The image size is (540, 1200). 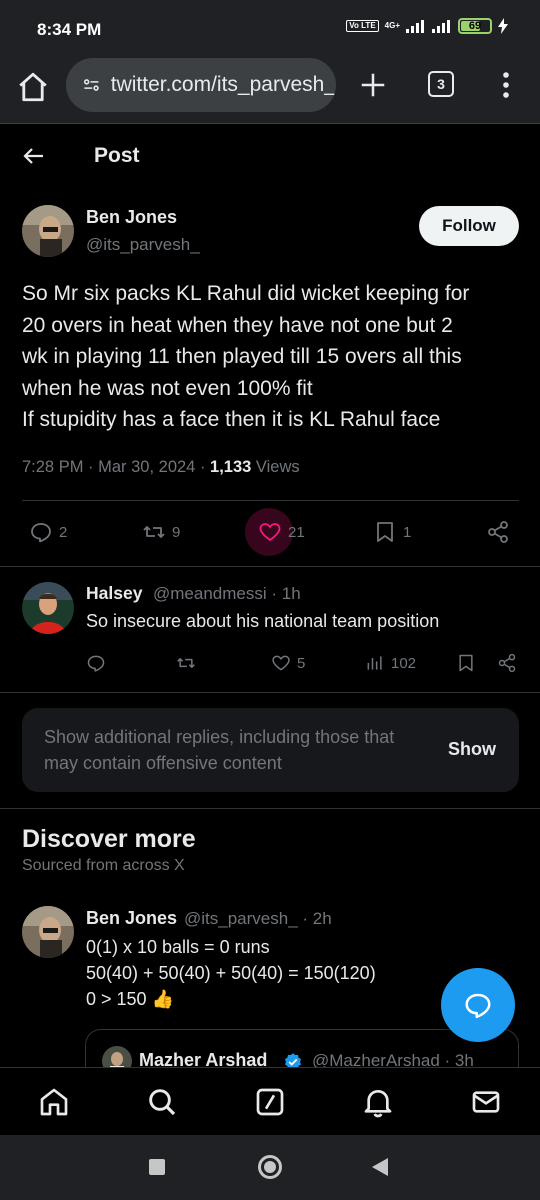 I want to click on tweet-views-label: Views, so click(x=277, y=467).